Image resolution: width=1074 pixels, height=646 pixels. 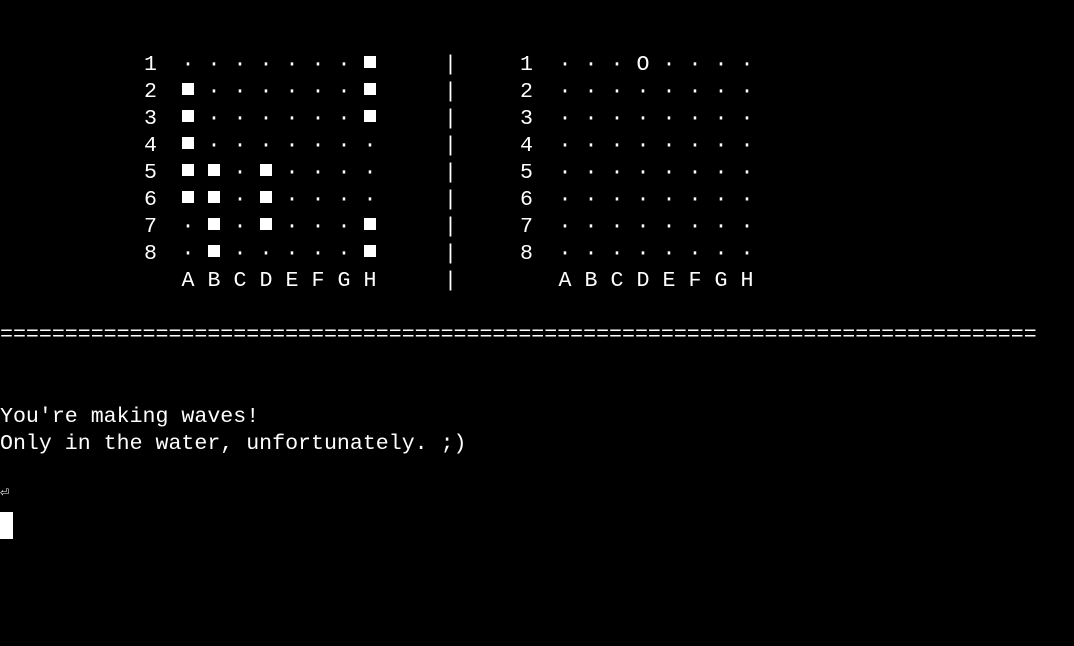 I want to click on opponent-row-label: 8, so click(x=526, y=254).